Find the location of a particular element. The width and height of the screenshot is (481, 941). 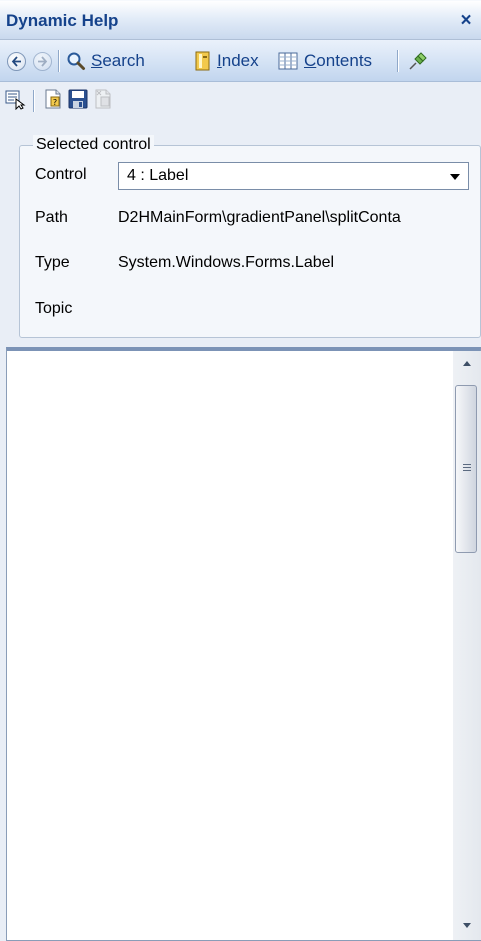

grip-icon is located at coordinates (467, 468).